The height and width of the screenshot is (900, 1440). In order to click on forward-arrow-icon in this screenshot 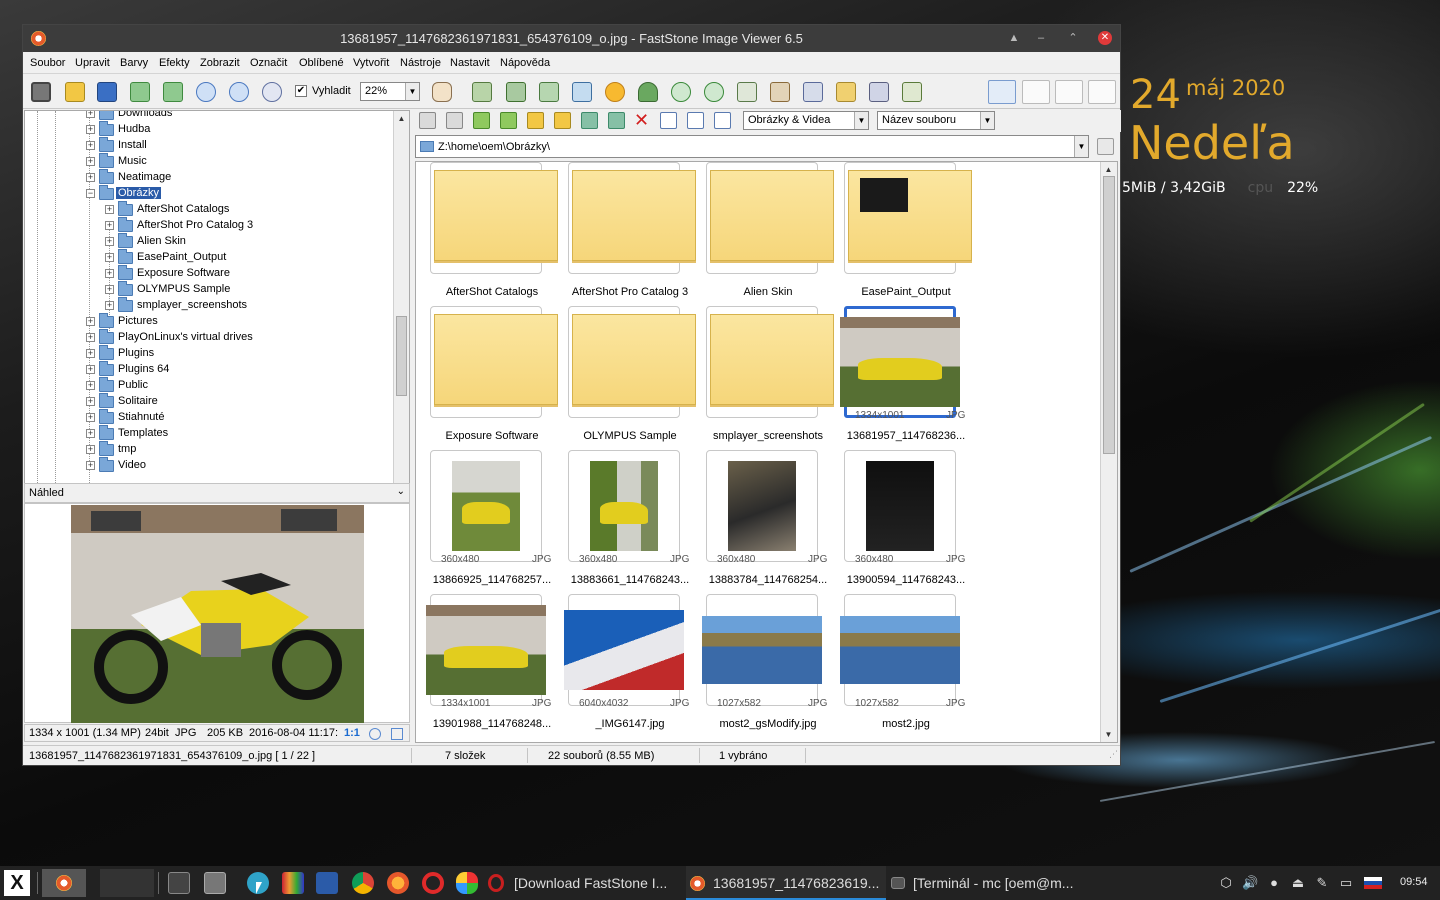, I will do `click(454, 120)`.